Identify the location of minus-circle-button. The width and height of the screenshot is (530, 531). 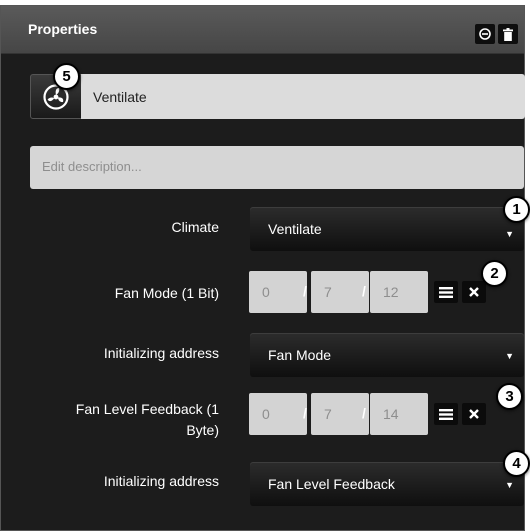
(485, 34).